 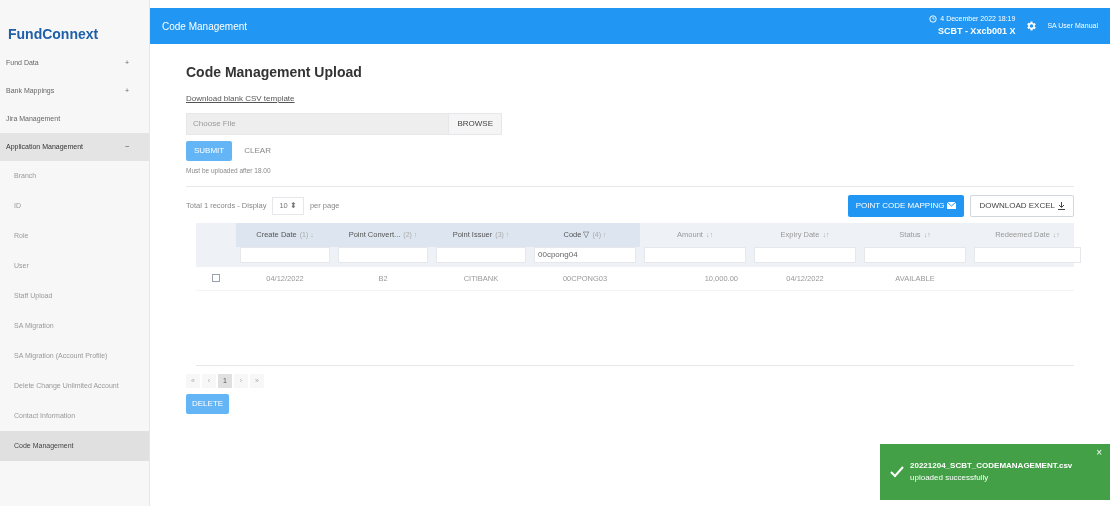 What do you see at coordinates (344, 124) in the screenshot?
I see `file-field: Choose File BROWSE` at bounding box center [344, 124].